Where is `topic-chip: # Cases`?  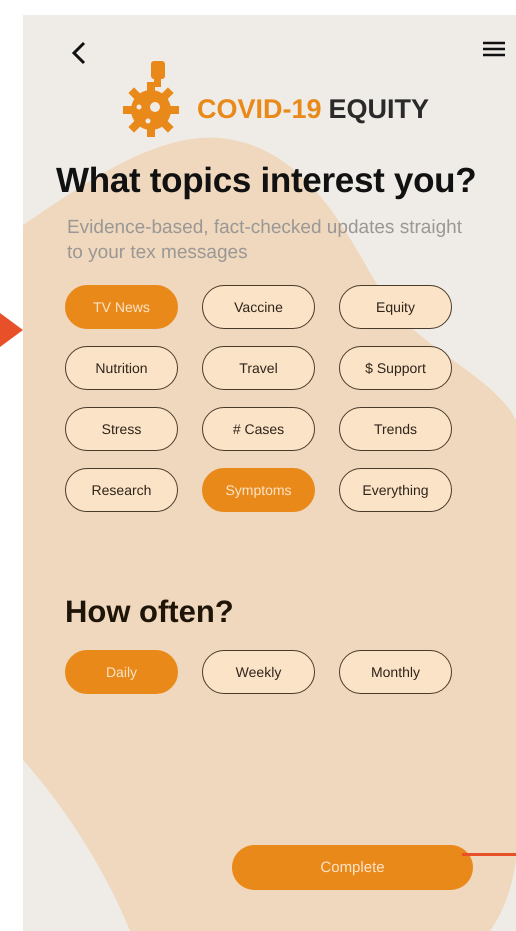 topic-chip: # Cases is located at coordinates (258, 429).